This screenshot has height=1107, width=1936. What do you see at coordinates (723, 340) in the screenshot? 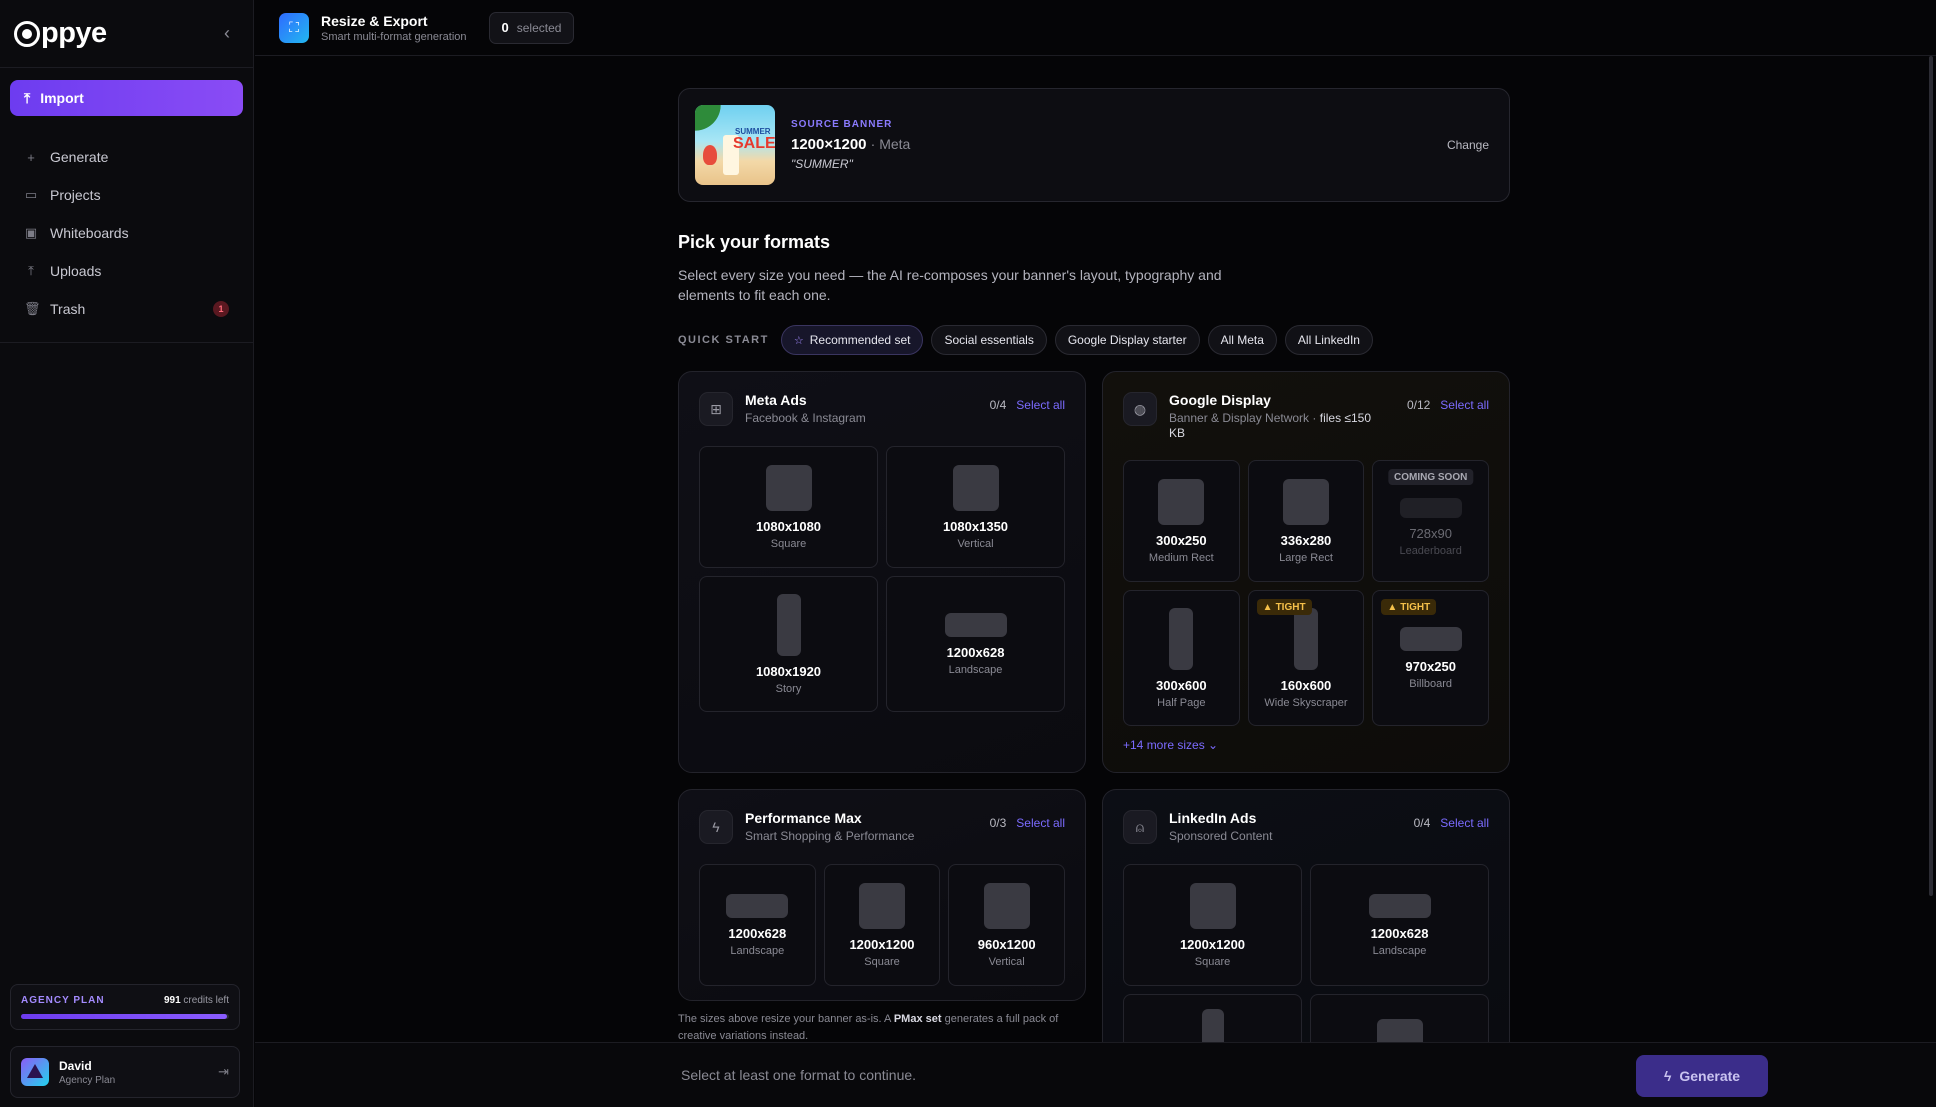
I see `quick-start-label: QUICK START` at bounding box center [723, 340].